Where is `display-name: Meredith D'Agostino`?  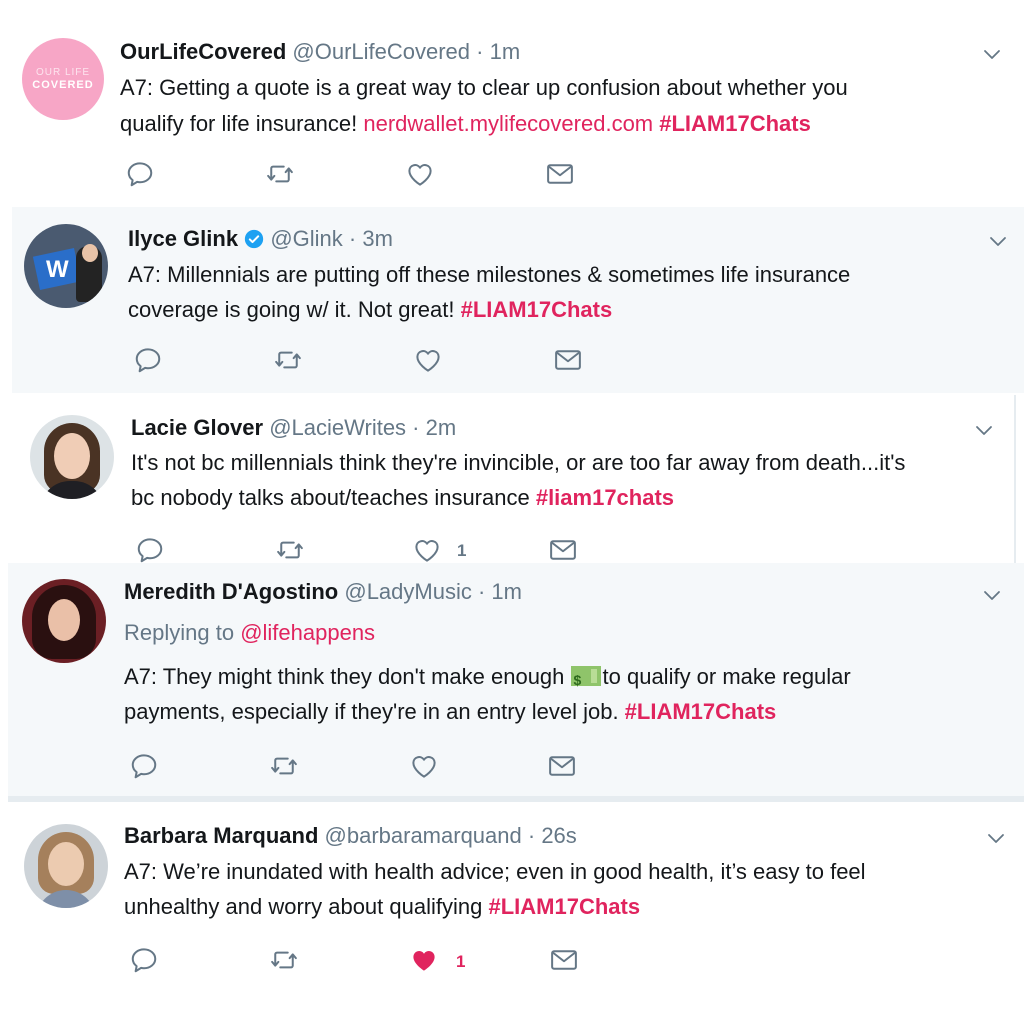
display-name: Meredith D'Agostino is located at coordinates (231, 591).